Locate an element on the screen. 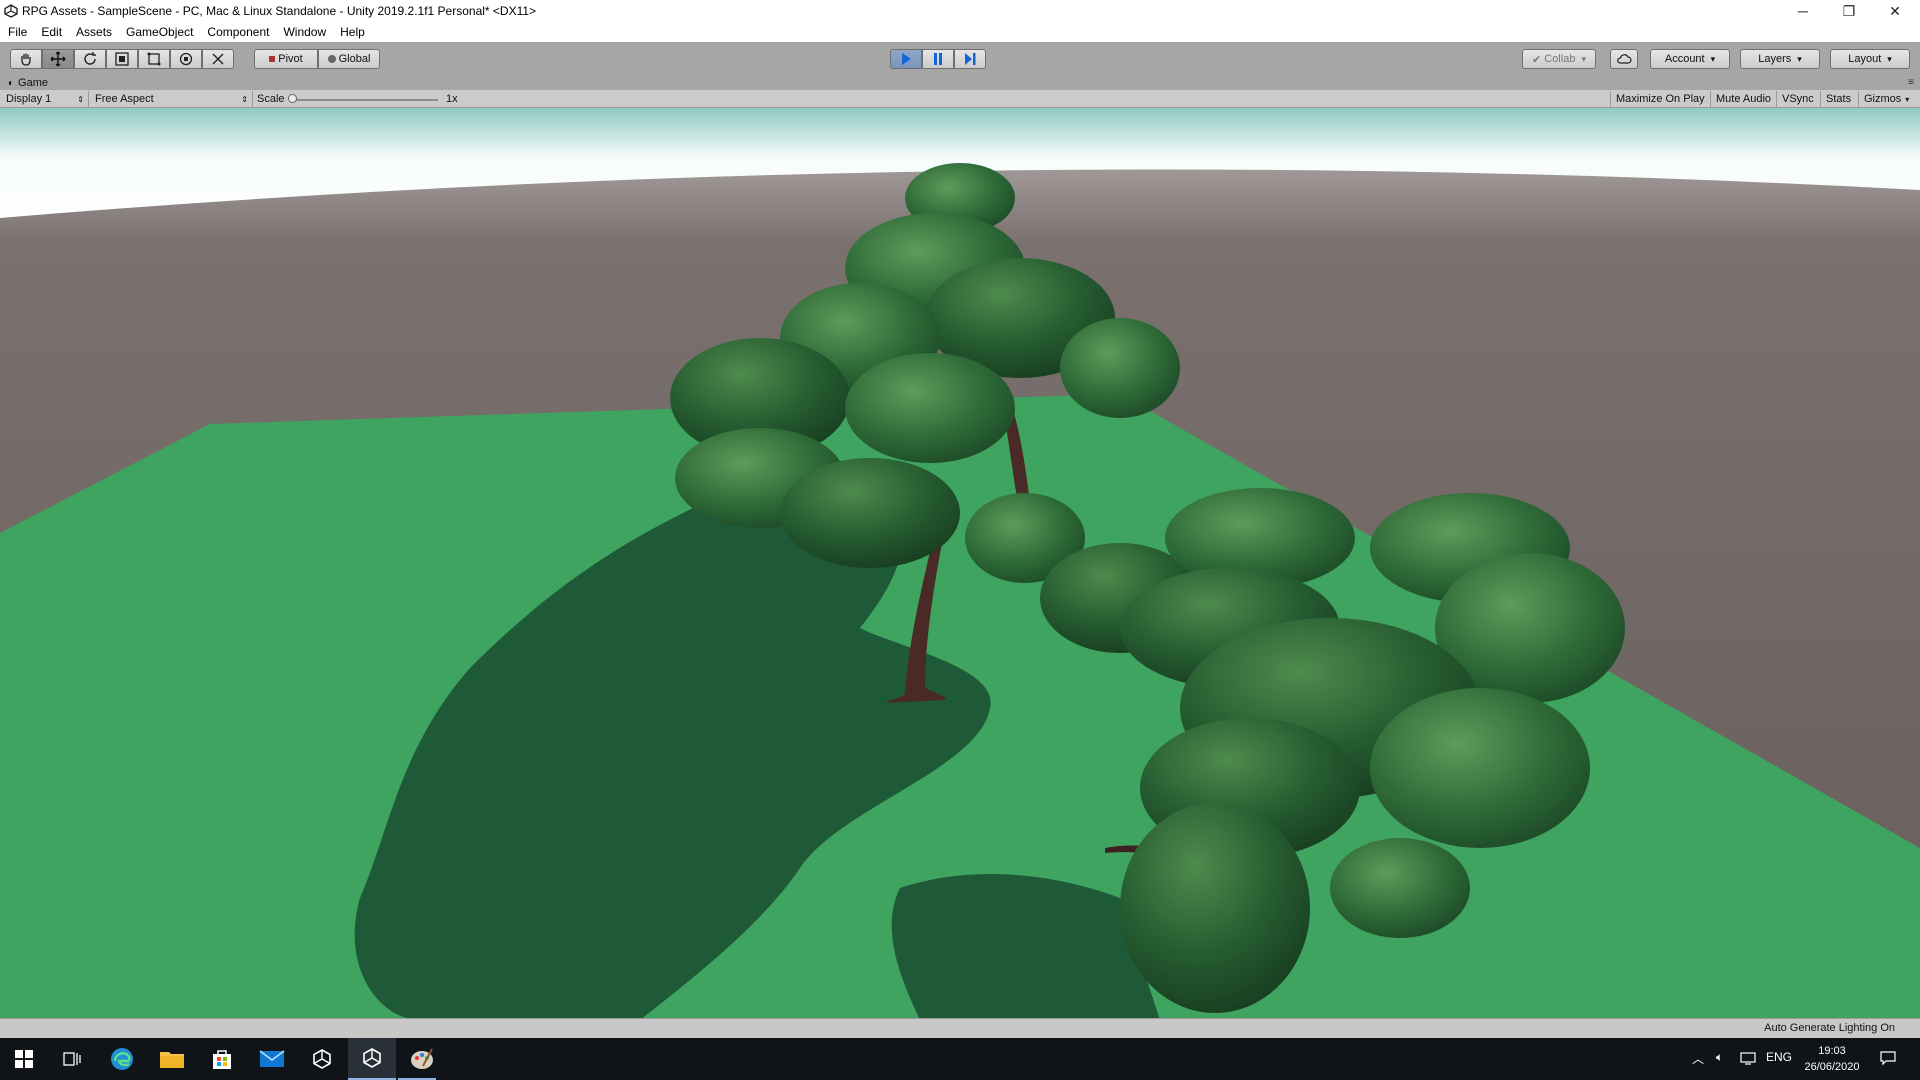 Image resolution: width=1920 pixels, height=1080 pixels. pivot-icon is located at coordinates (272, 59).